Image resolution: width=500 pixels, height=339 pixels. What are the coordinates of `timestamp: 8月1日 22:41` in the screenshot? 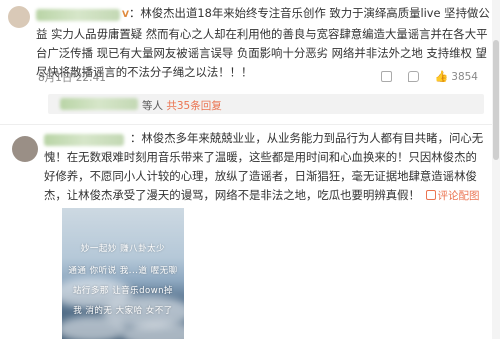 It's located at (72, 78).